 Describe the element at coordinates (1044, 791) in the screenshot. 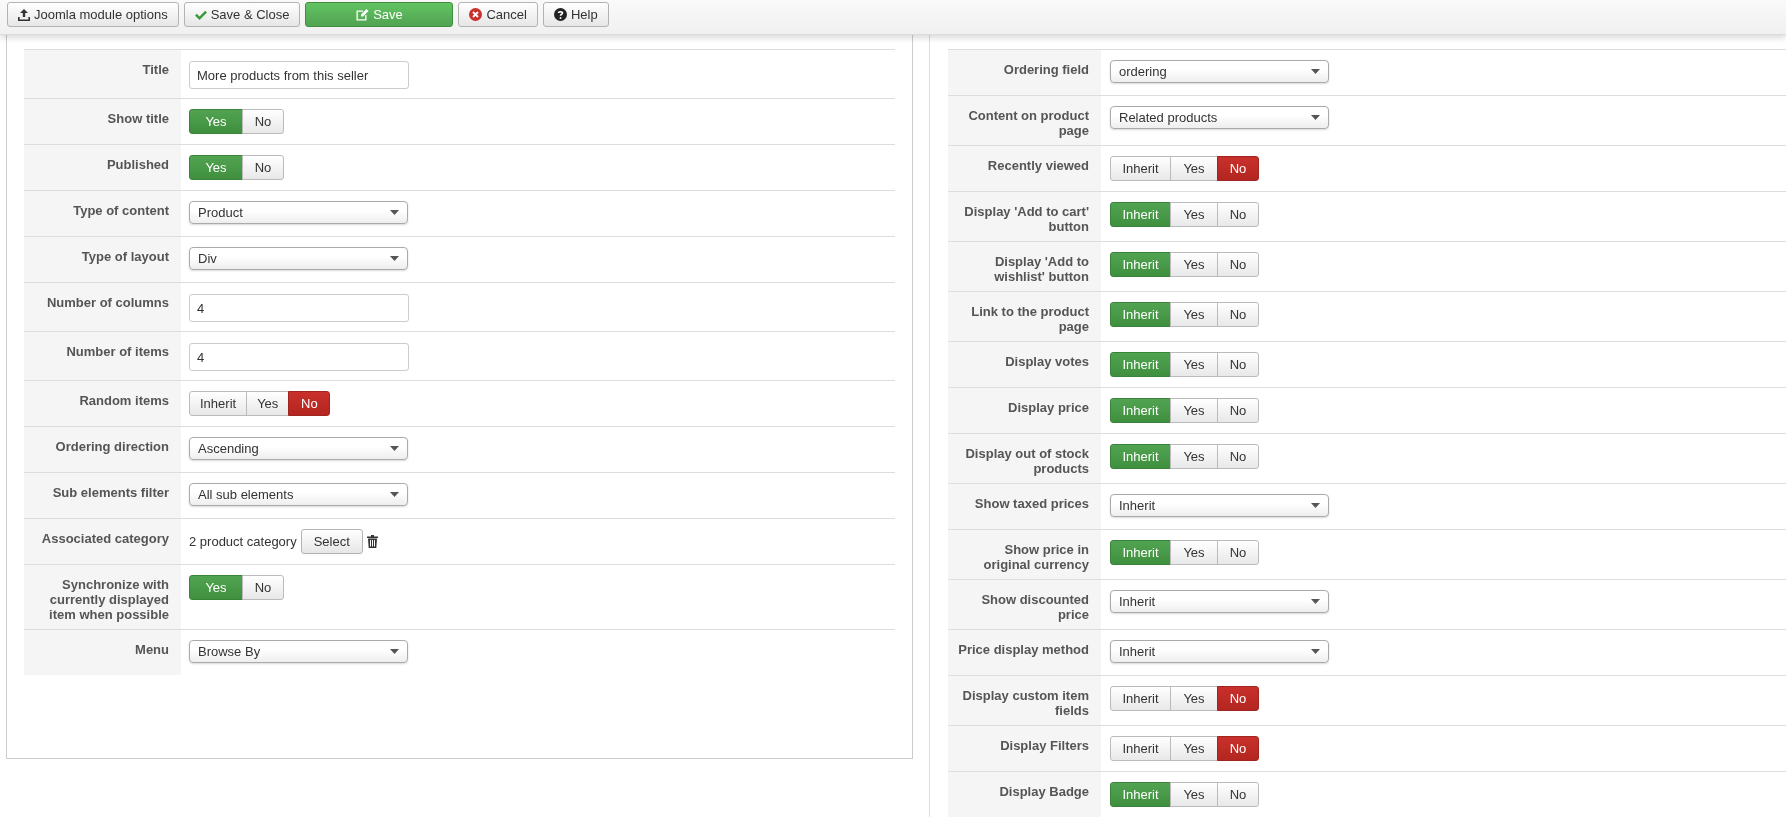

I see `field-label: Display Badge` at that location.